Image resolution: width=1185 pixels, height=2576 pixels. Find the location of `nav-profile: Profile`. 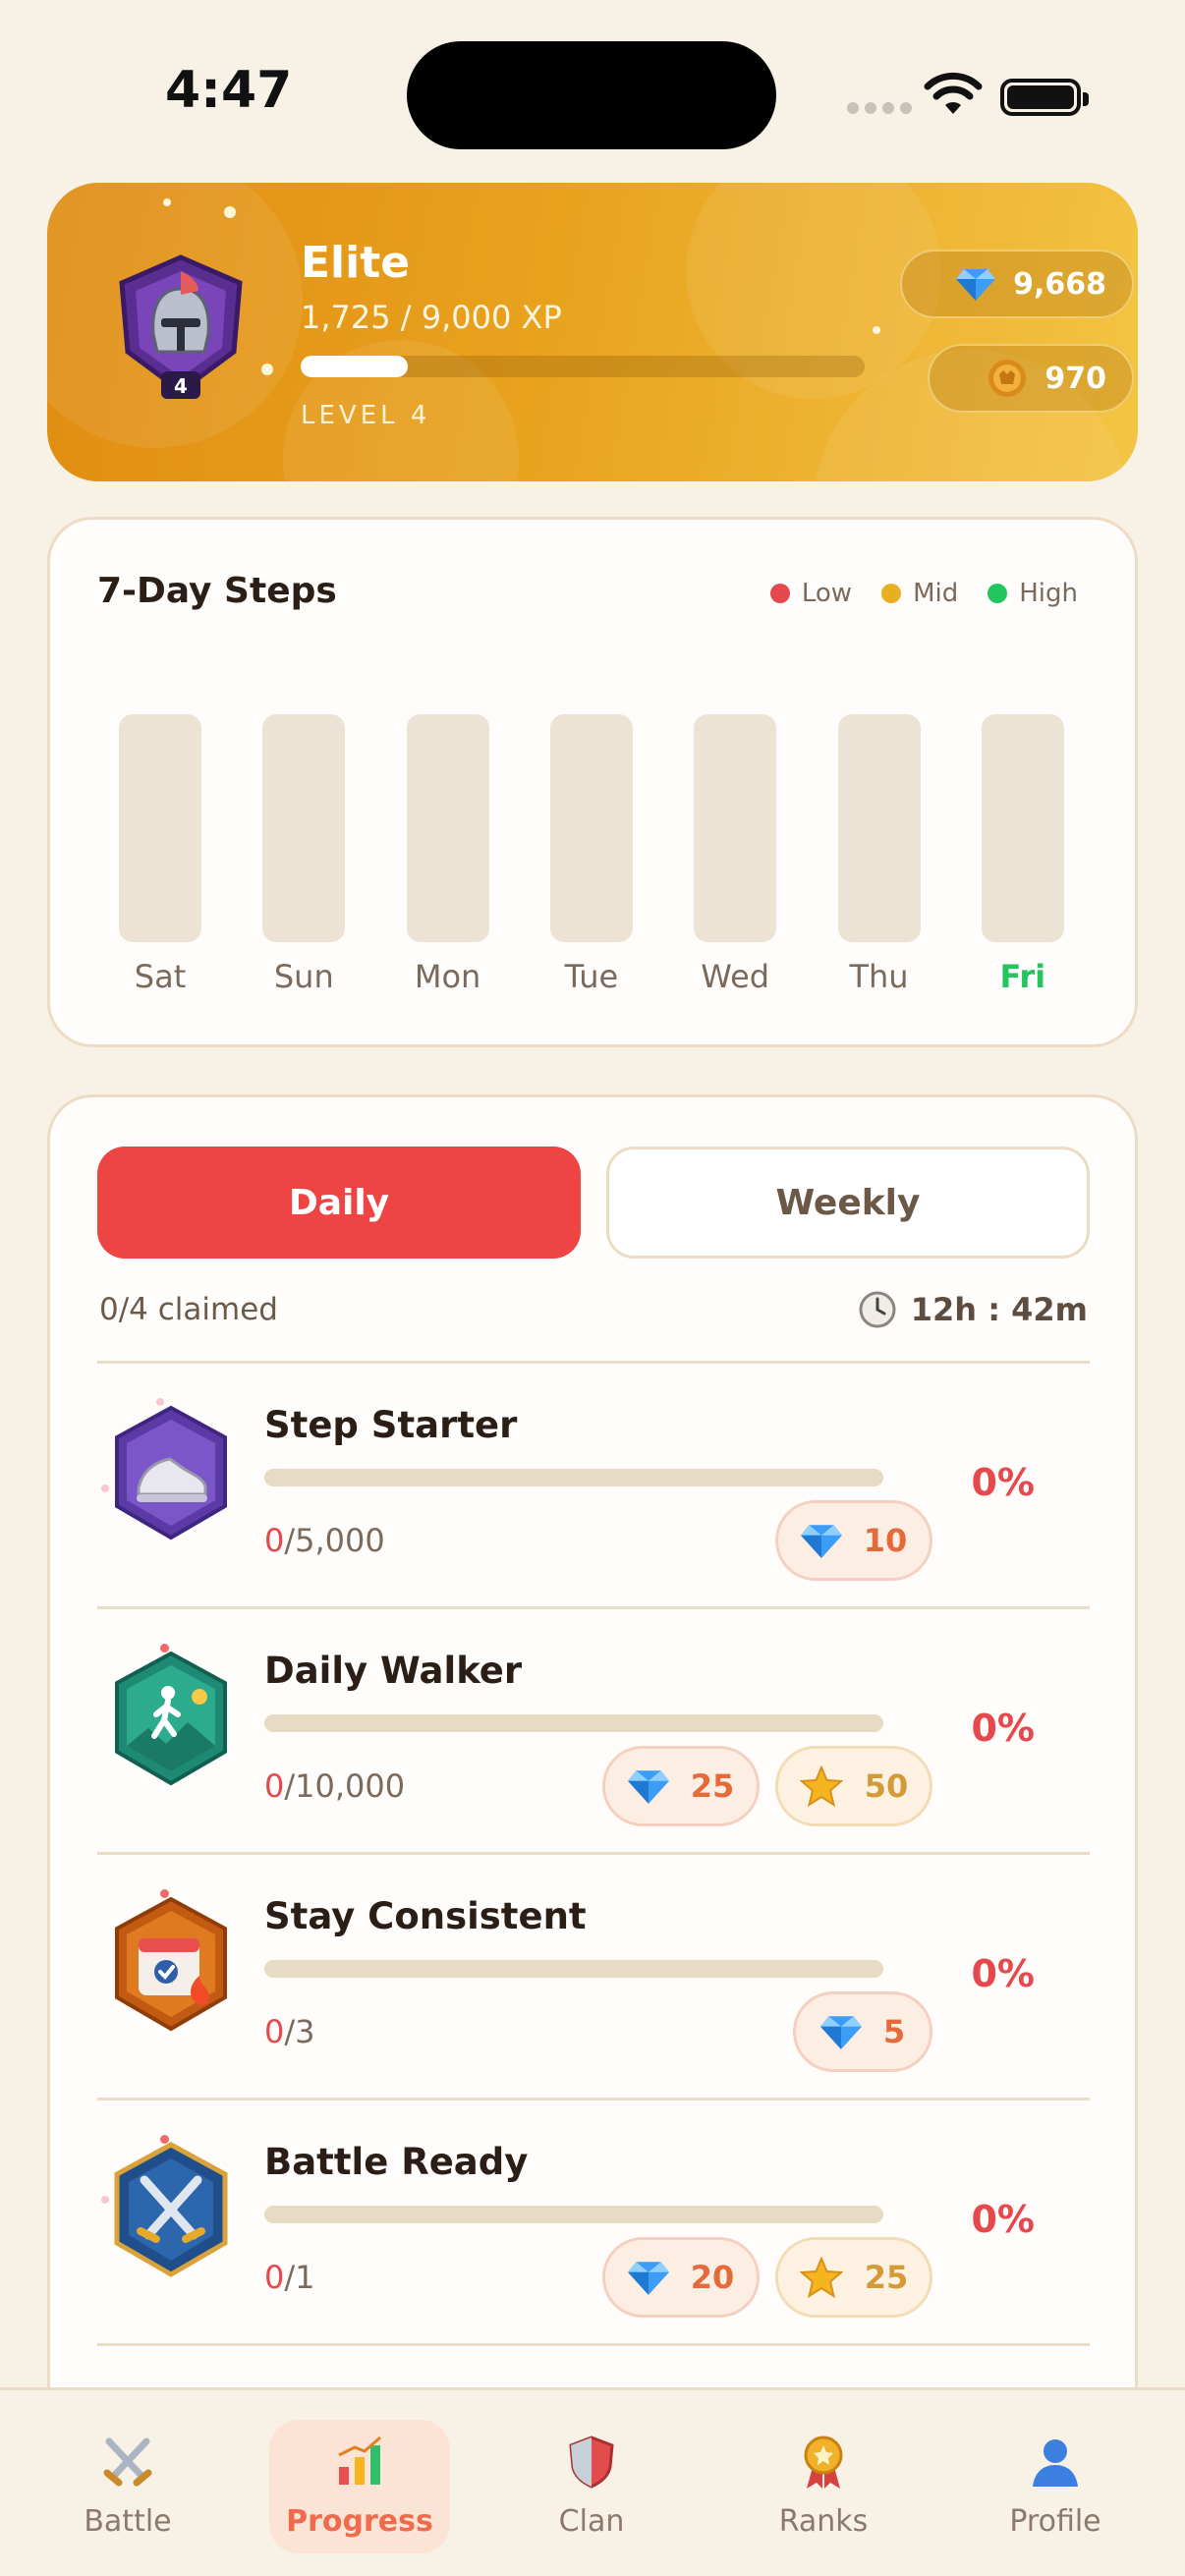

nav-profile: Profile is located at coordinates (1056, 2486).